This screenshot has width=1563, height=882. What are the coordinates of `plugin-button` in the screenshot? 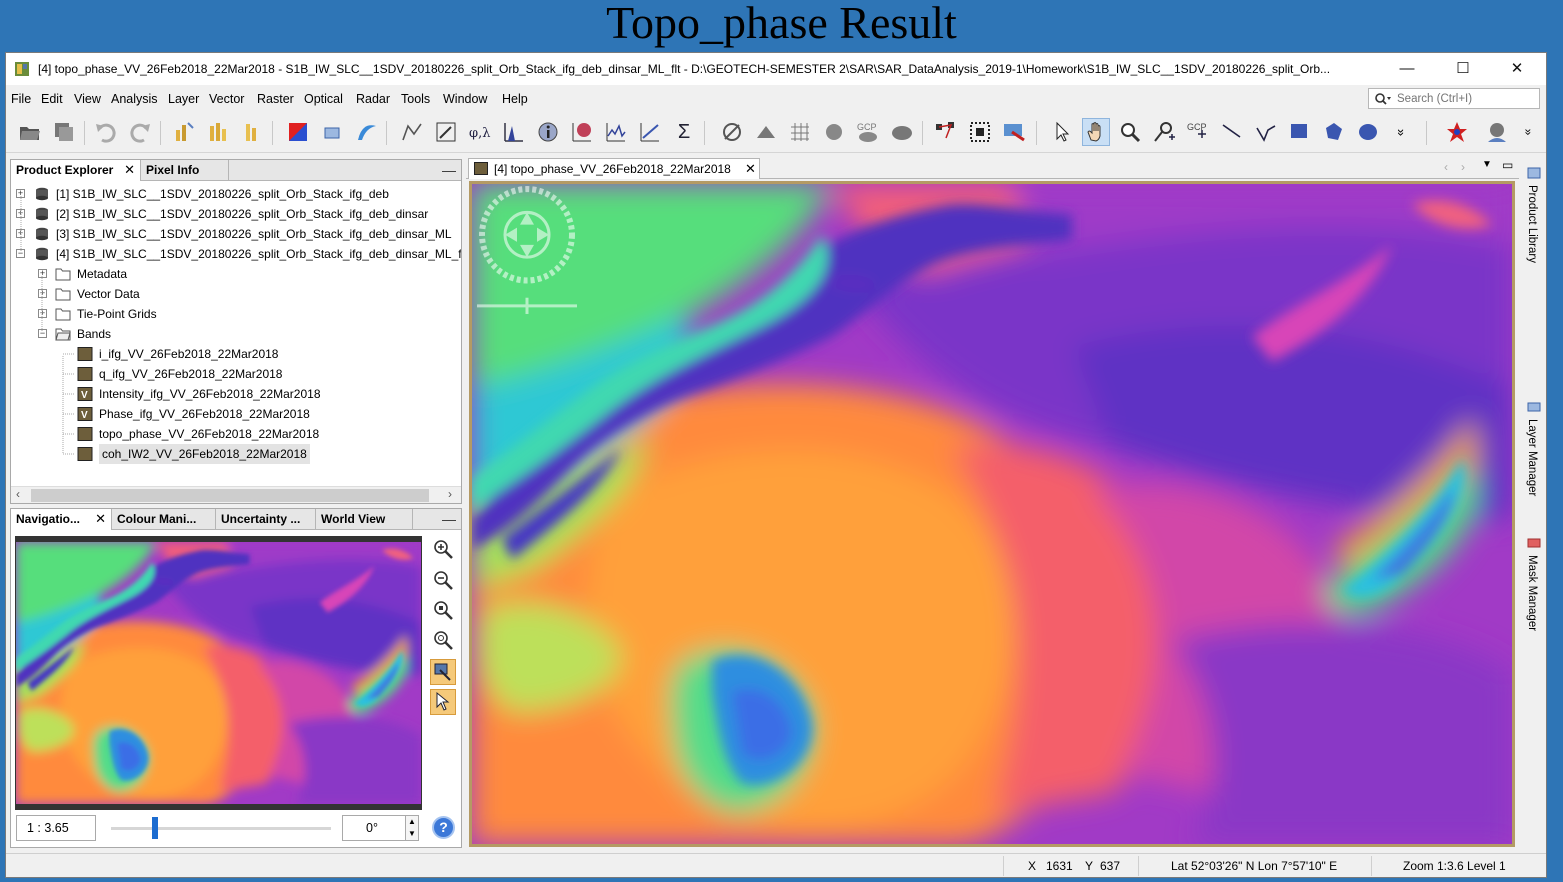 It's located at (1457, 132).